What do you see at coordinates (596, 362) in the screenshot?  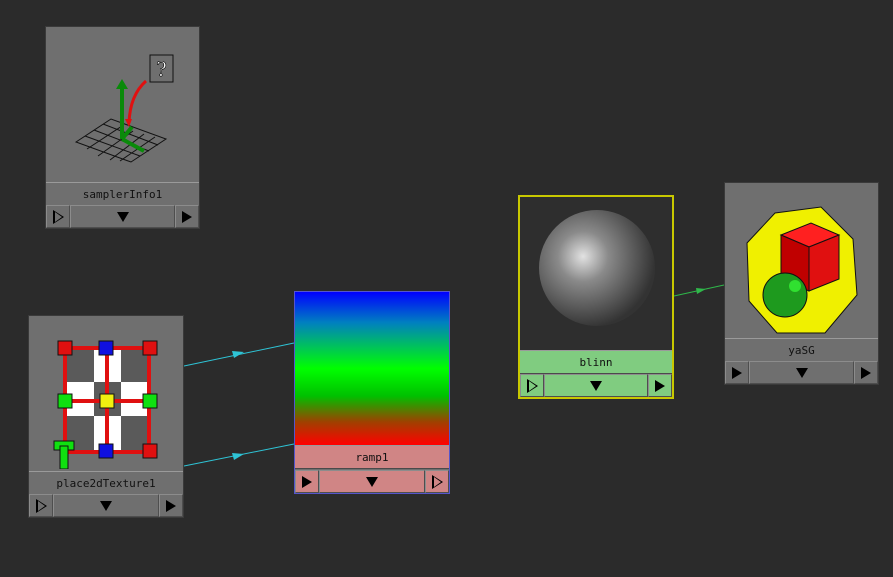 I see `node-label-blinn: blinn` at bounding box center [596, 362].